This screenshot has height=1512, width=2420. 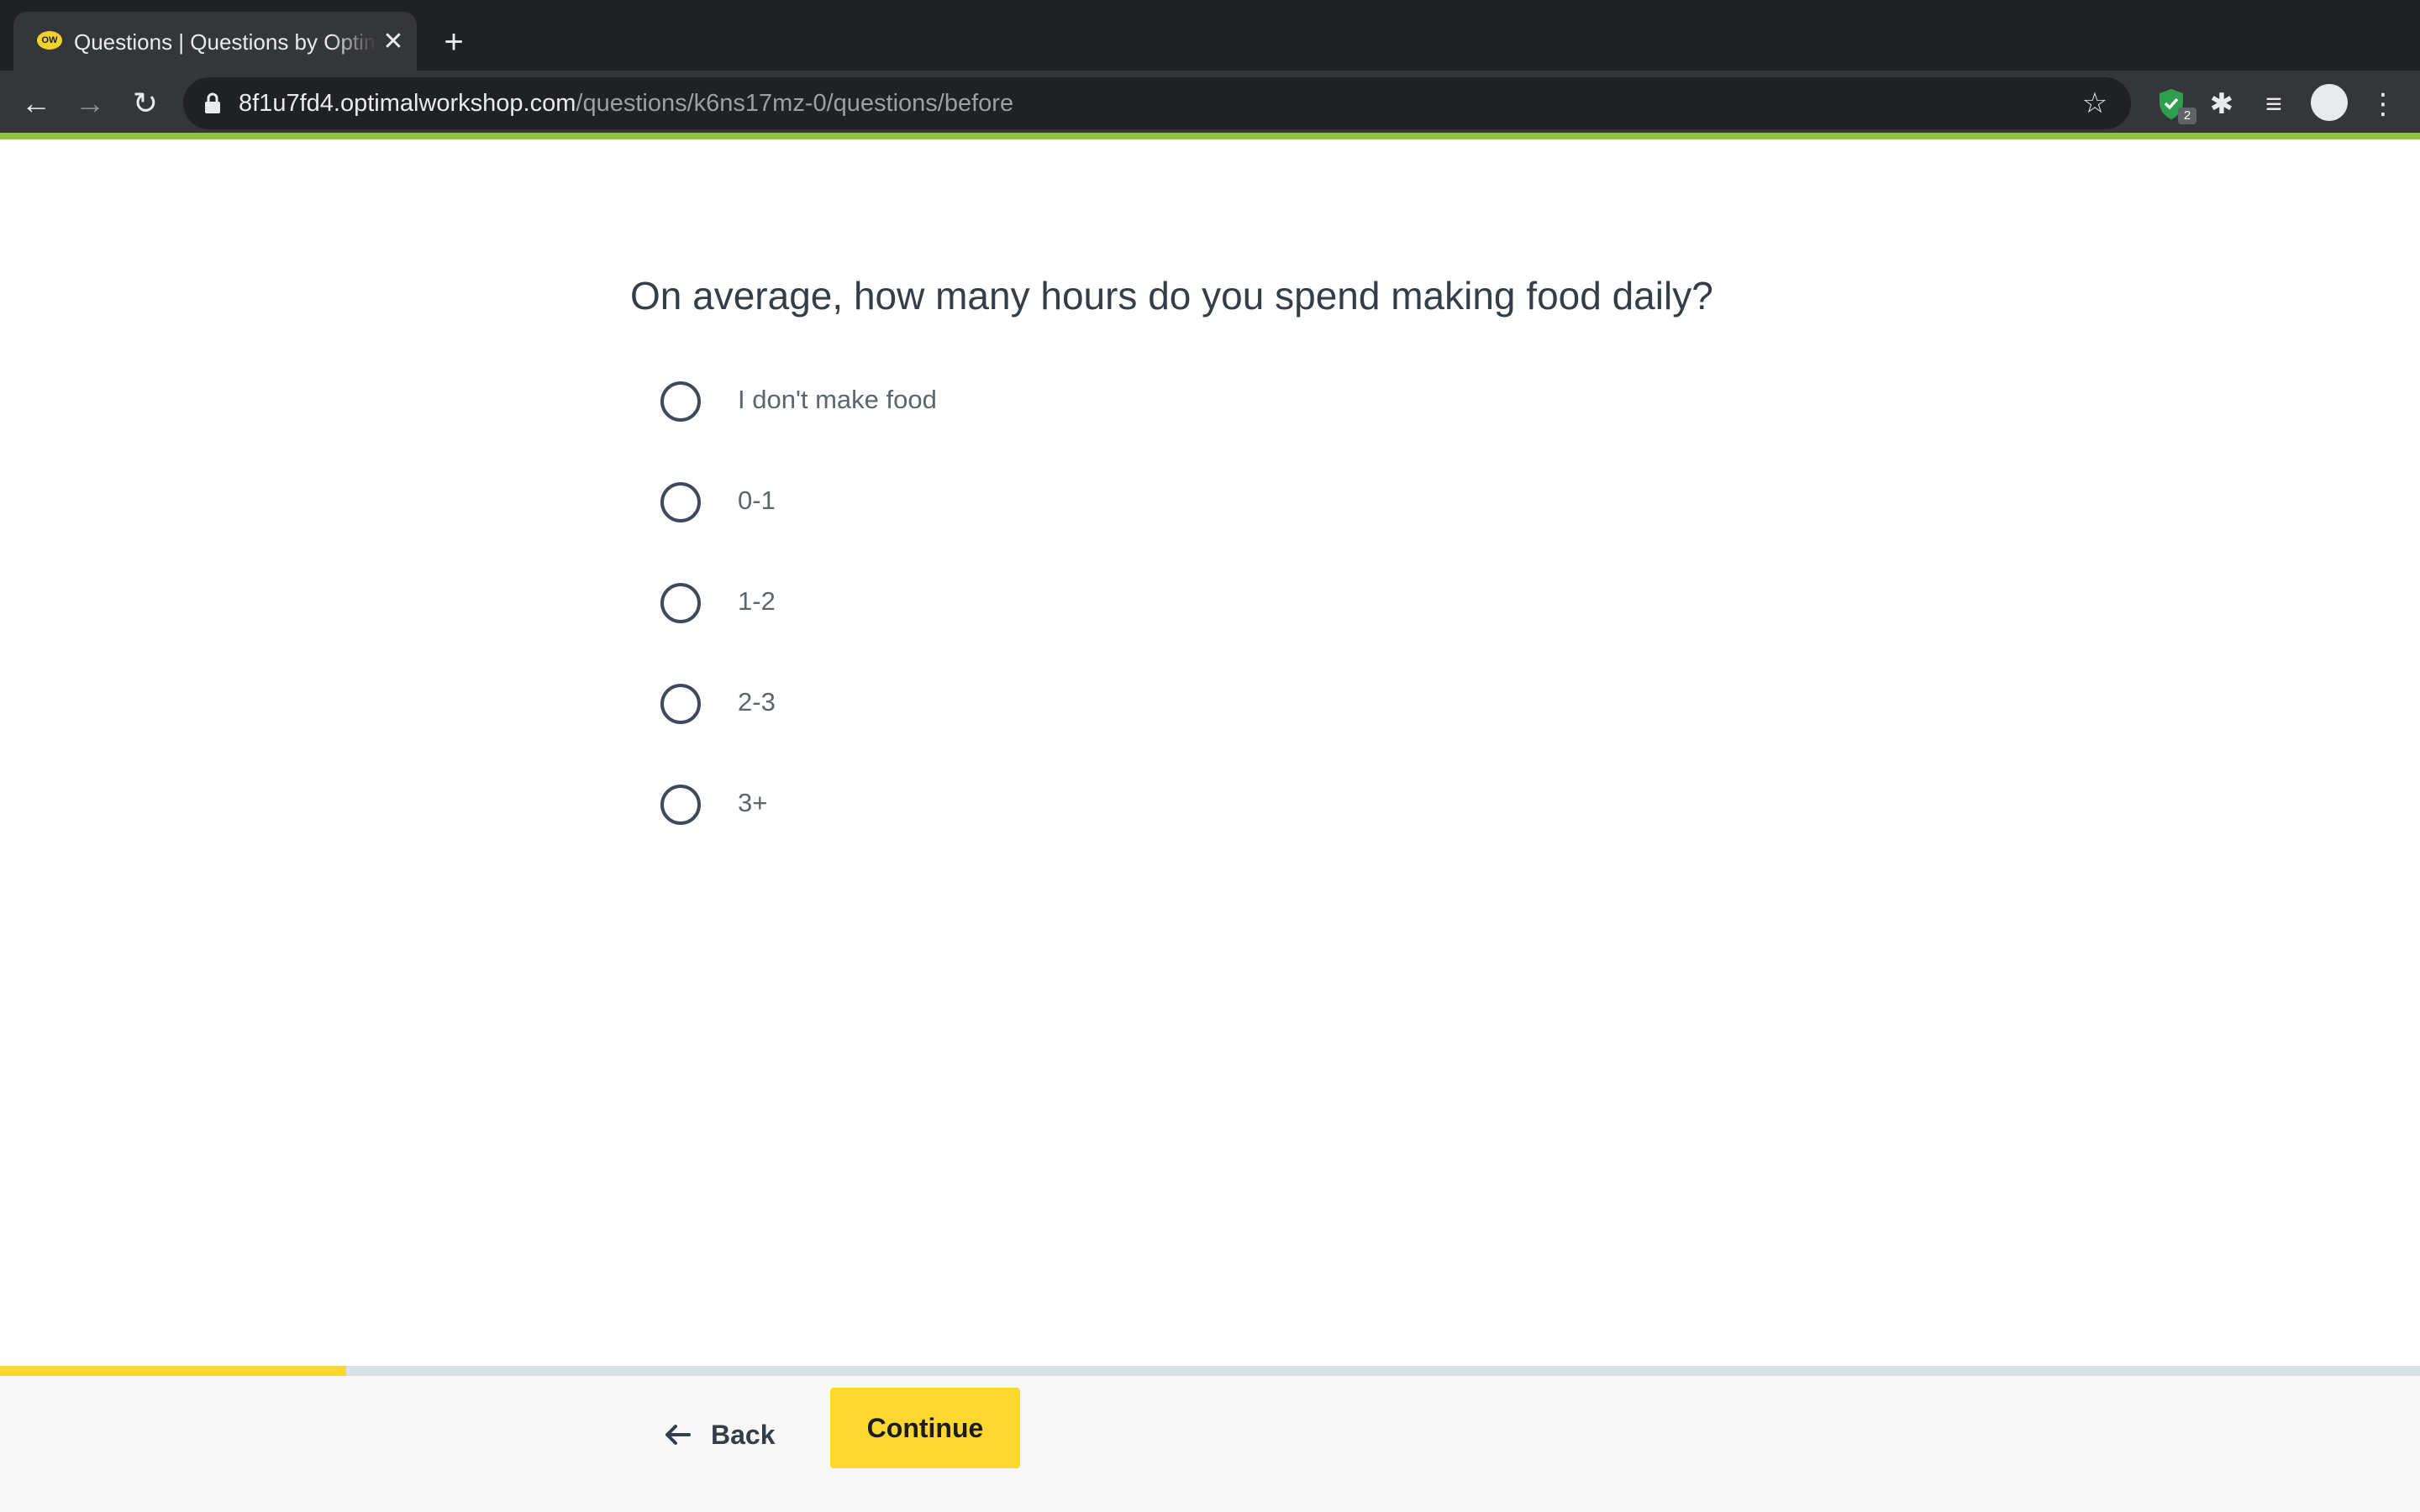 What do you see at coordinates (90, 103) in the screenshot?
I see `forward-nav-icon: →` at bounding box center [90, 103].